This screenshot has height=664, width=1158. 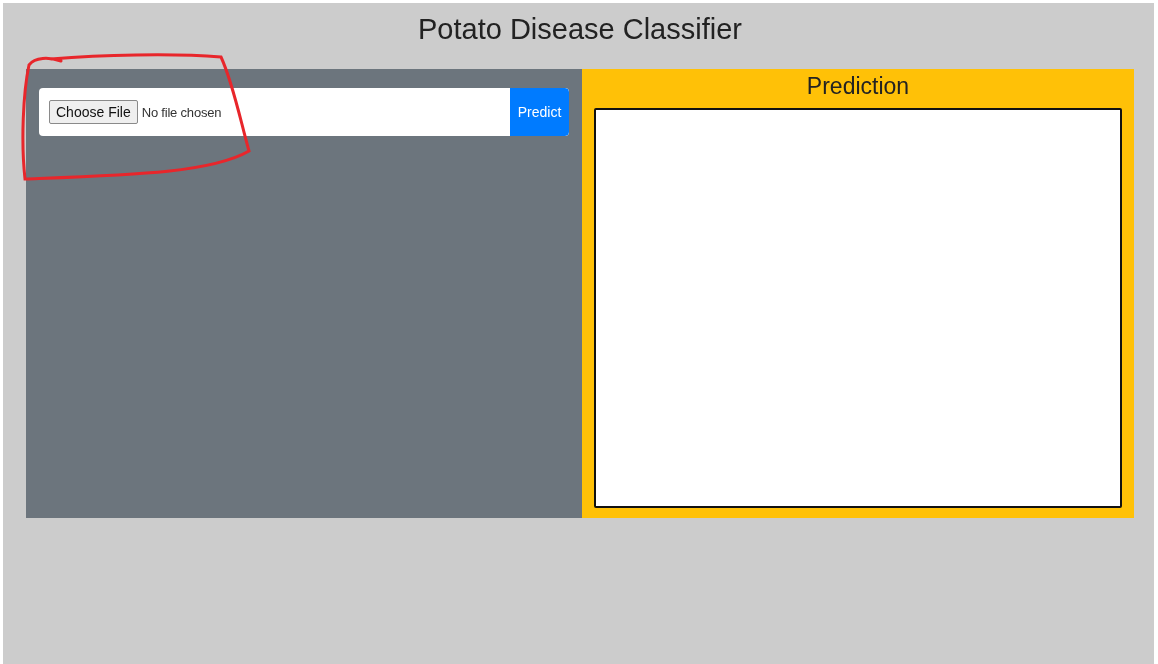 I want to click on page-title: Potato Disease Classifier, so click(x=580, y=29).